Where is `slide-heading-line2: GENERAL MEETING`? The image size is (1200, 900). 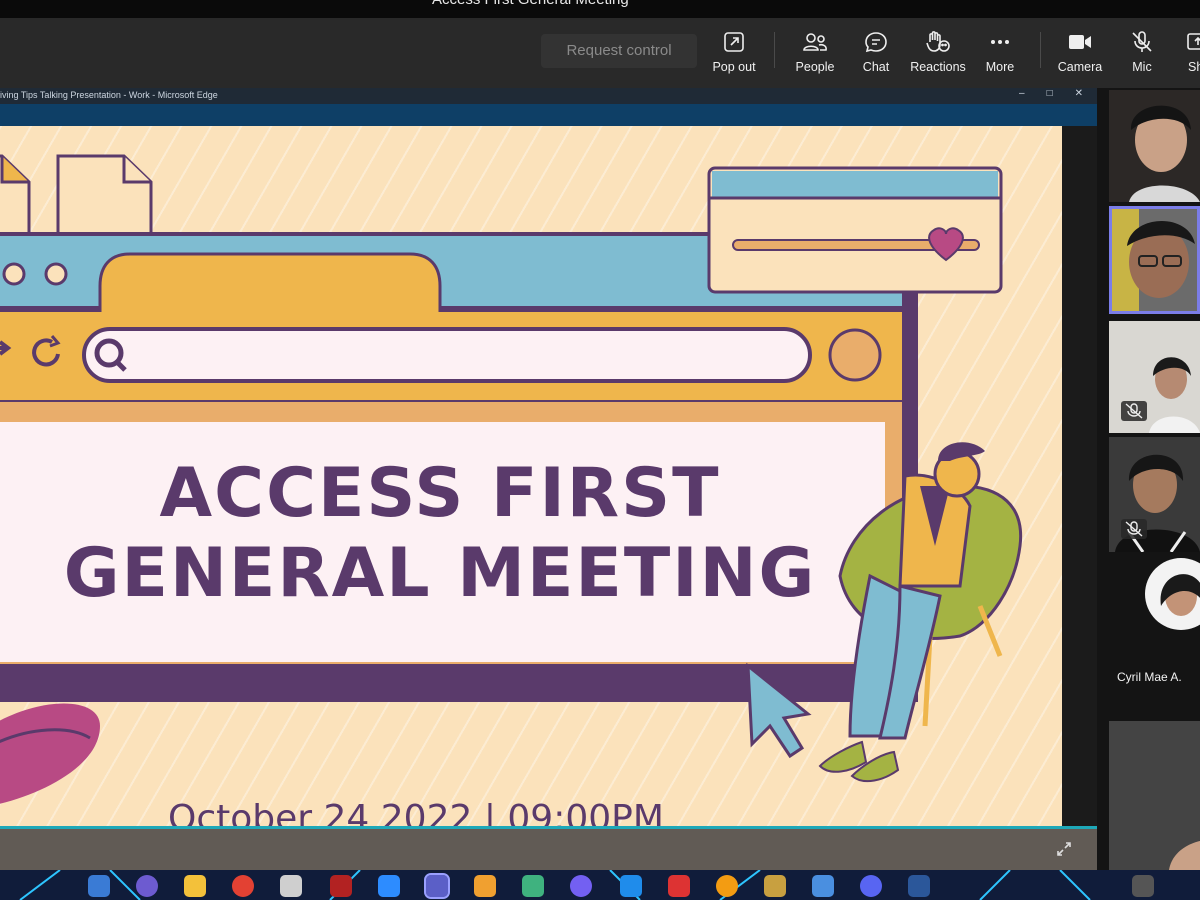
slide-heading-line2: GENERAL MEETING is located at coordinates (440, 573).